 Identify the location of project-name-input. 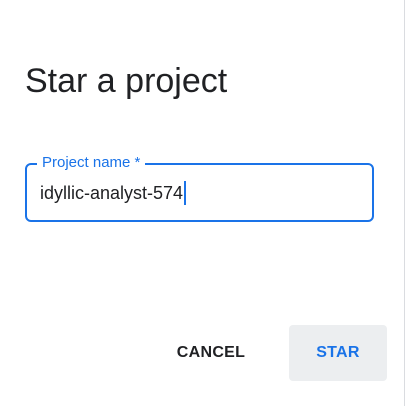
(200, 193).